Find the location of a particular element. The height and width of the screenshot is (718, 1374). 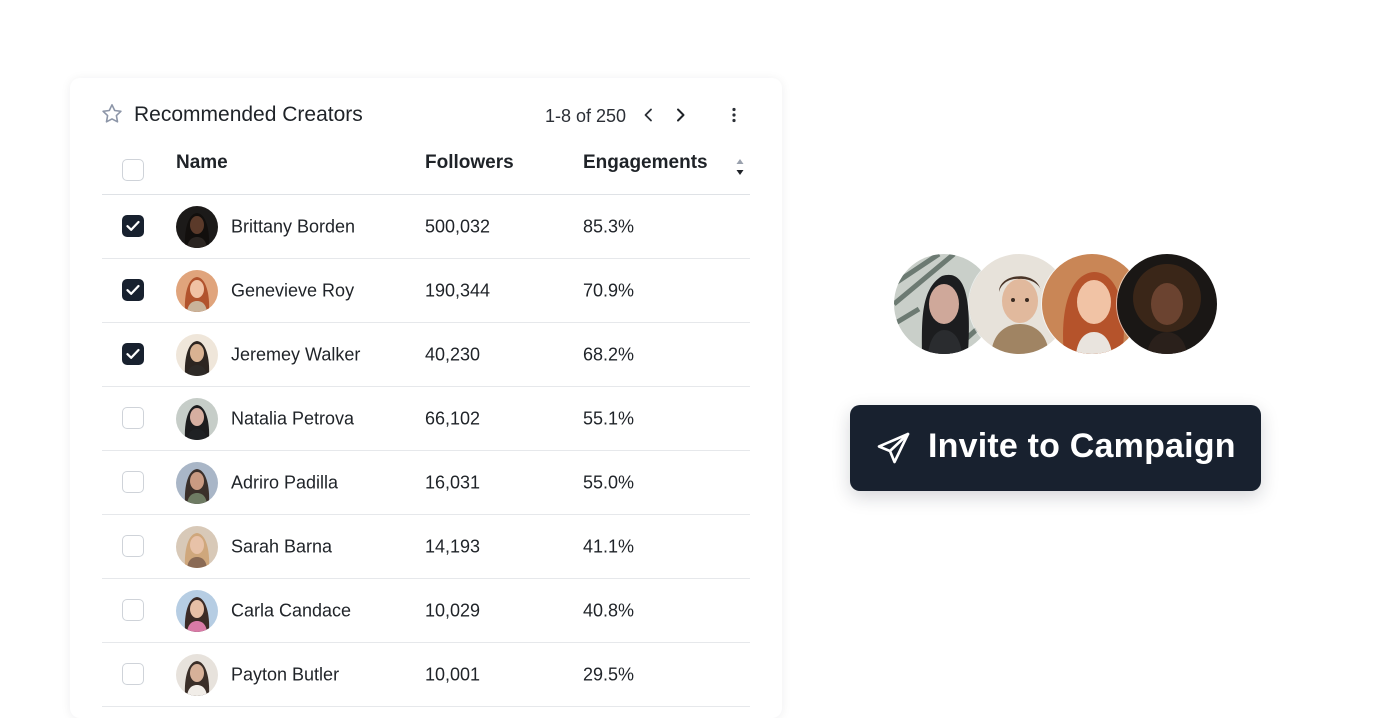

creator-engagements: 70.9% is located at coordinates (609, 290).